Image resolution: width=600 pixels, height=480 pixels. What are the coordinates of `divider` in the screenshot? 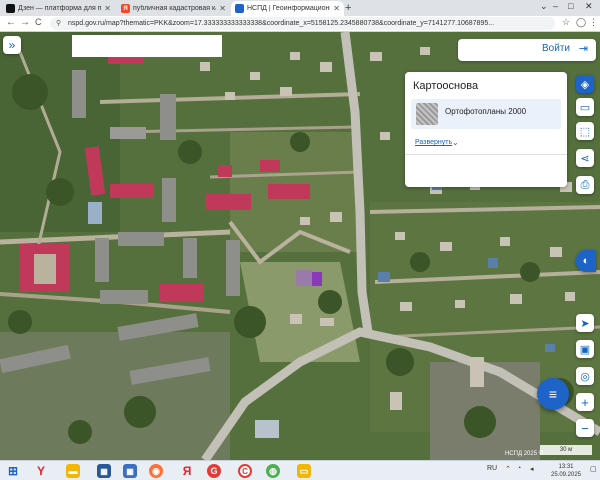 It's located at (486, 154).